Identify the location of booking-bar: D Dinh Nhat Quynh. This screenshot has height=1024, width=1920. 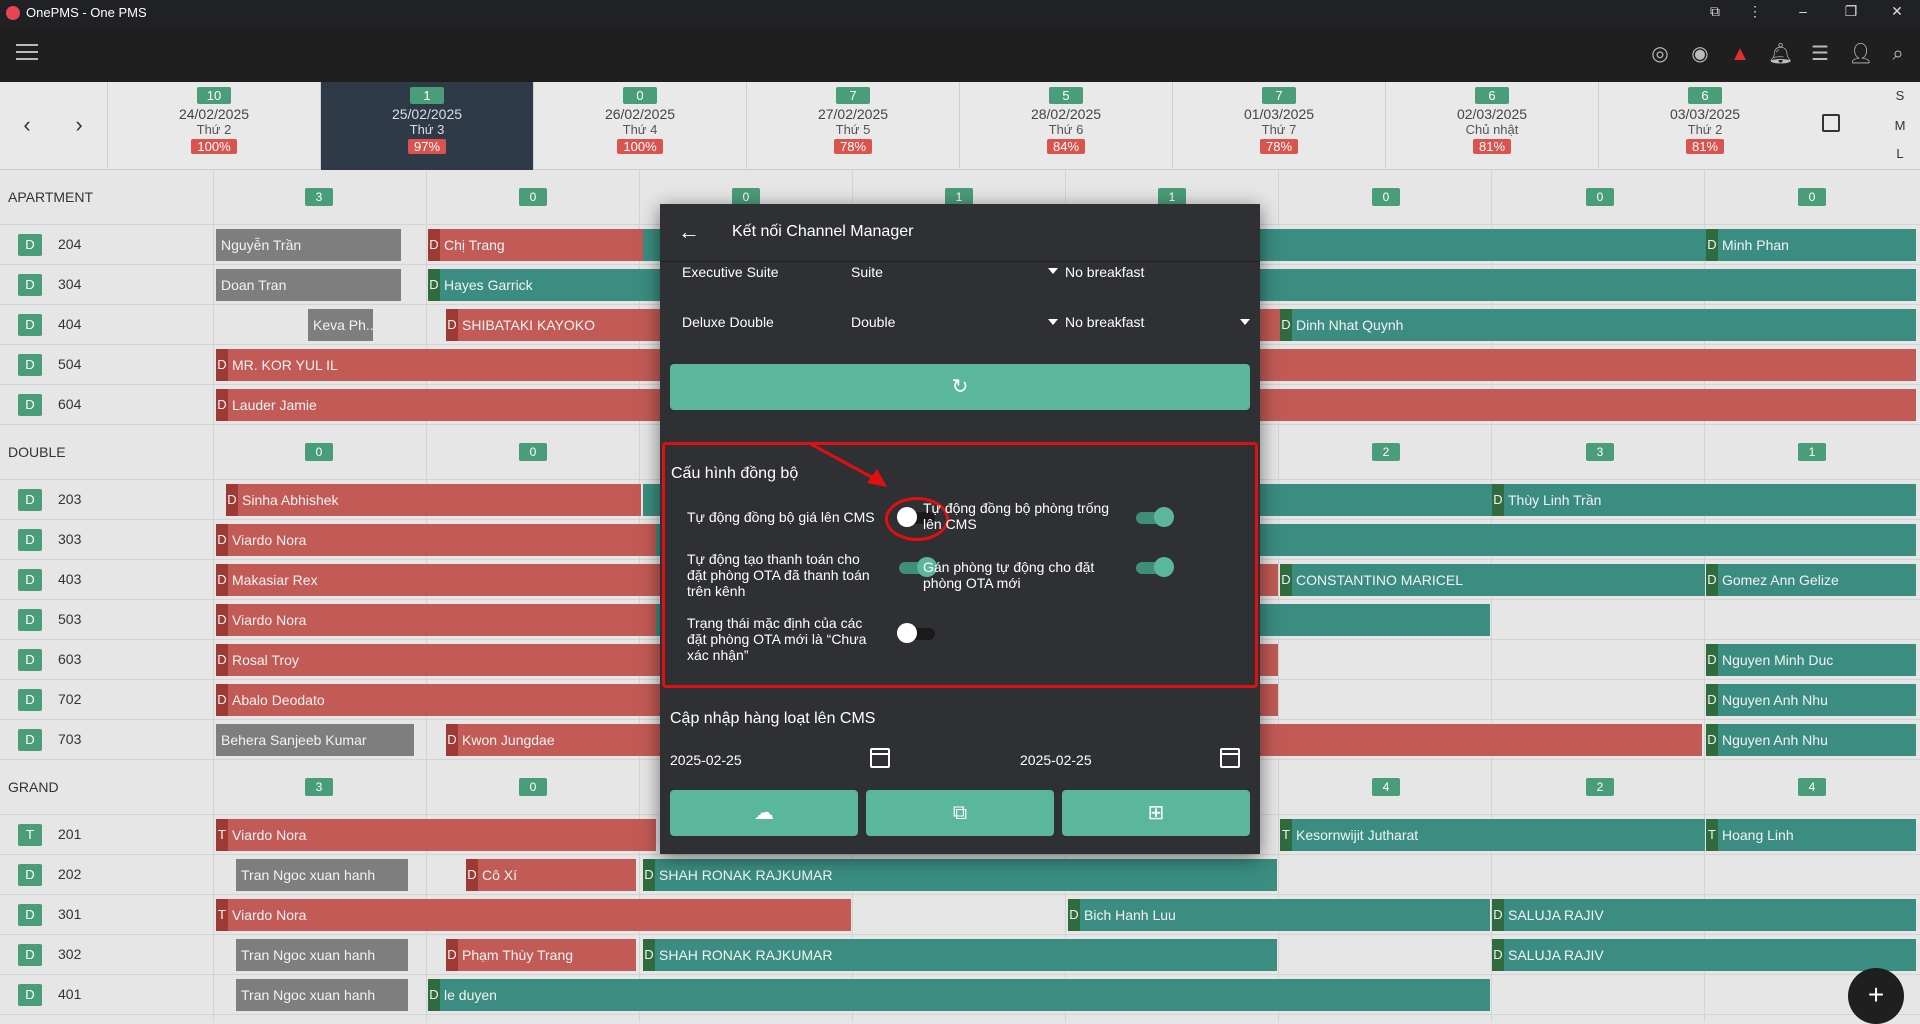
(1598, 325).